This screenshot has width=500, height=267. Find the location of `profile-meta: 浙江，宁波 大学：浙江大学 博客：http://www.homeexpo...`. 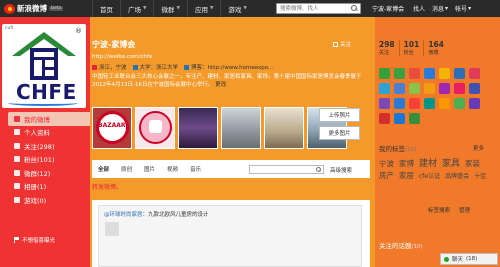

profile-meta: 浙江，宁波 大学：浙江大学 博客：http://www.homeexpo... is located at coordinates (182, 67).